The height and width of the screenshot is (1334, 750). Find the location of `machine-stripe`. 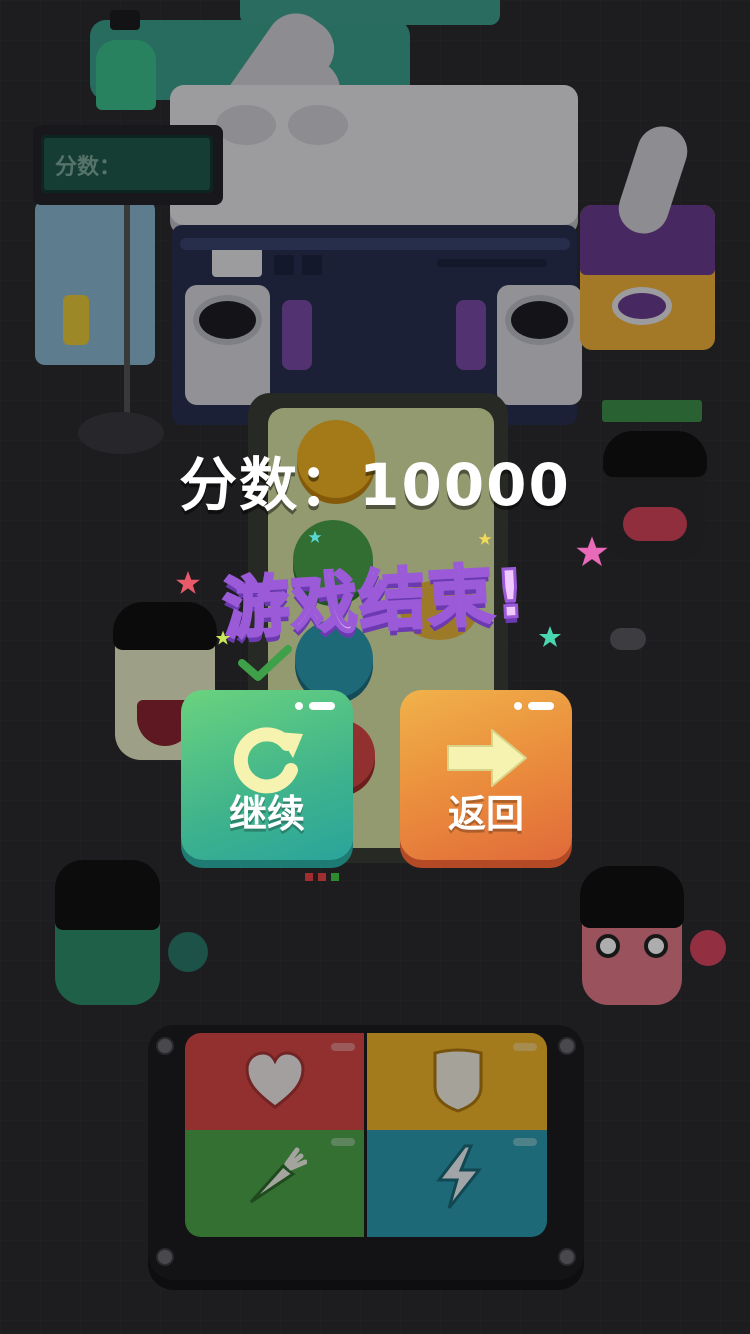

machine-stripe is located at coordinates (375, 244).